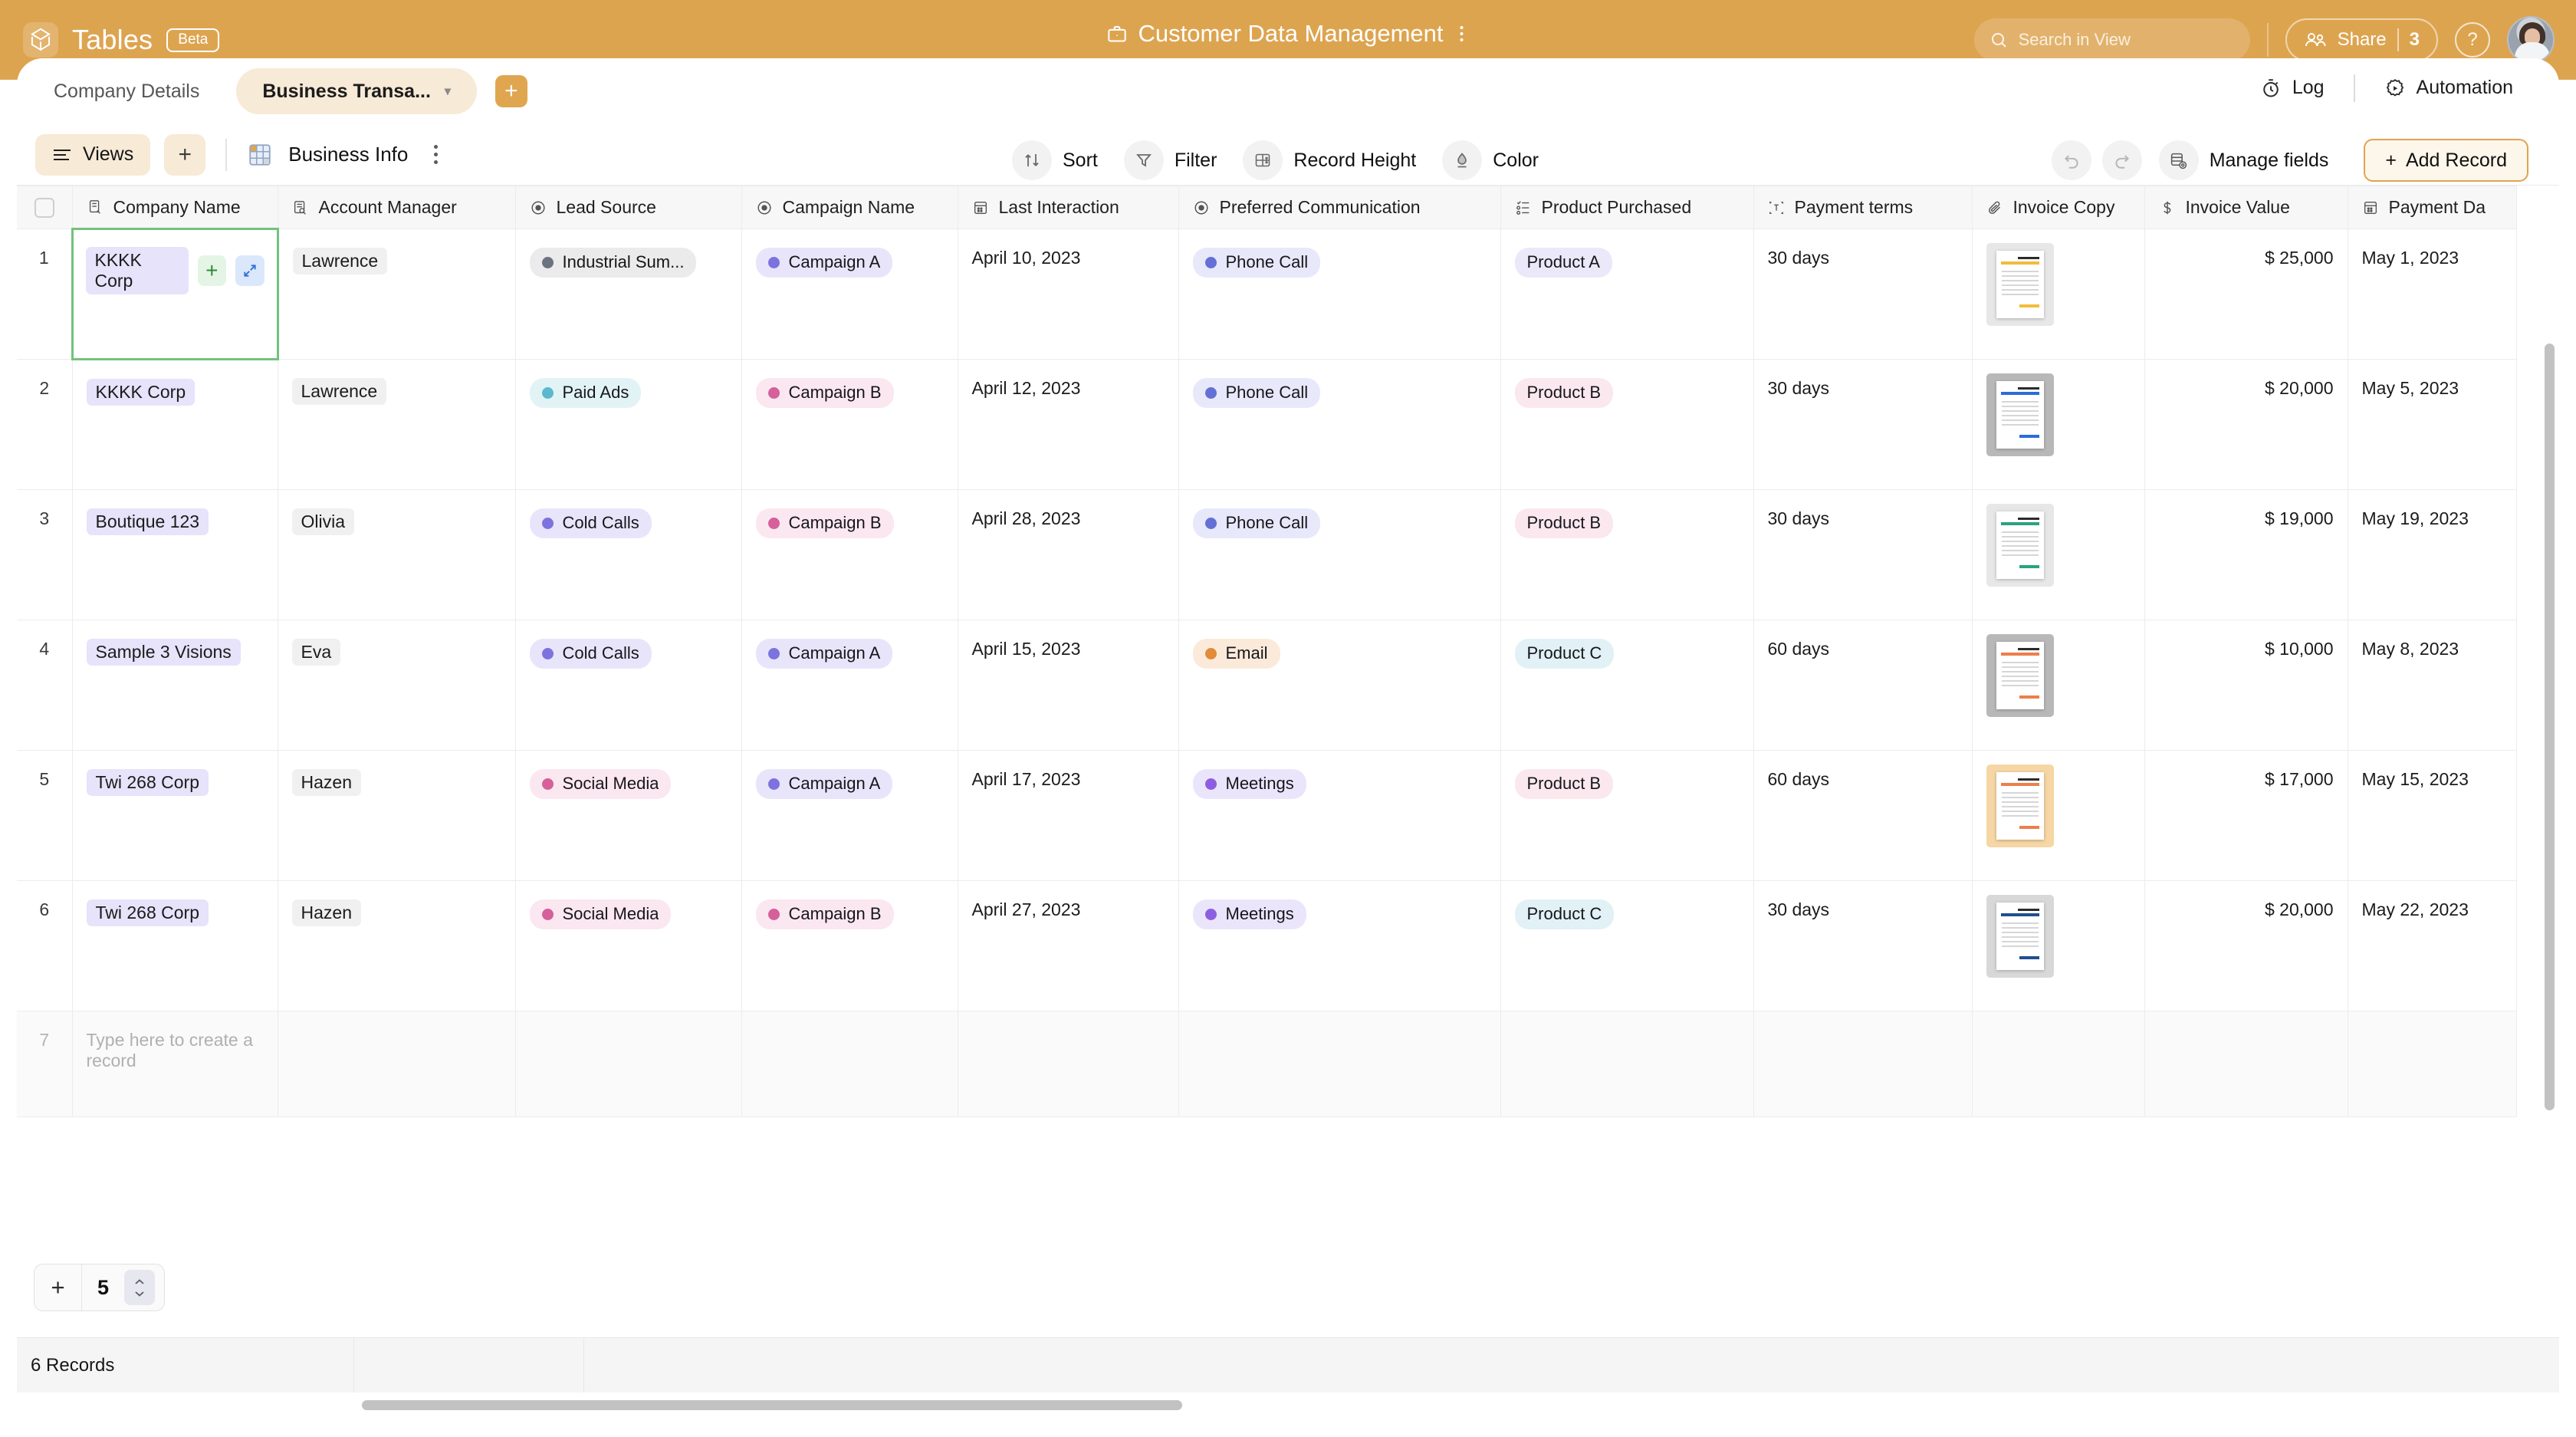 This screenshot has height=1437, width=2576. What do you see at coordinates (250, 270) in the screenshot?
I see `expand-record-icon` at bounding box center [250, 270].